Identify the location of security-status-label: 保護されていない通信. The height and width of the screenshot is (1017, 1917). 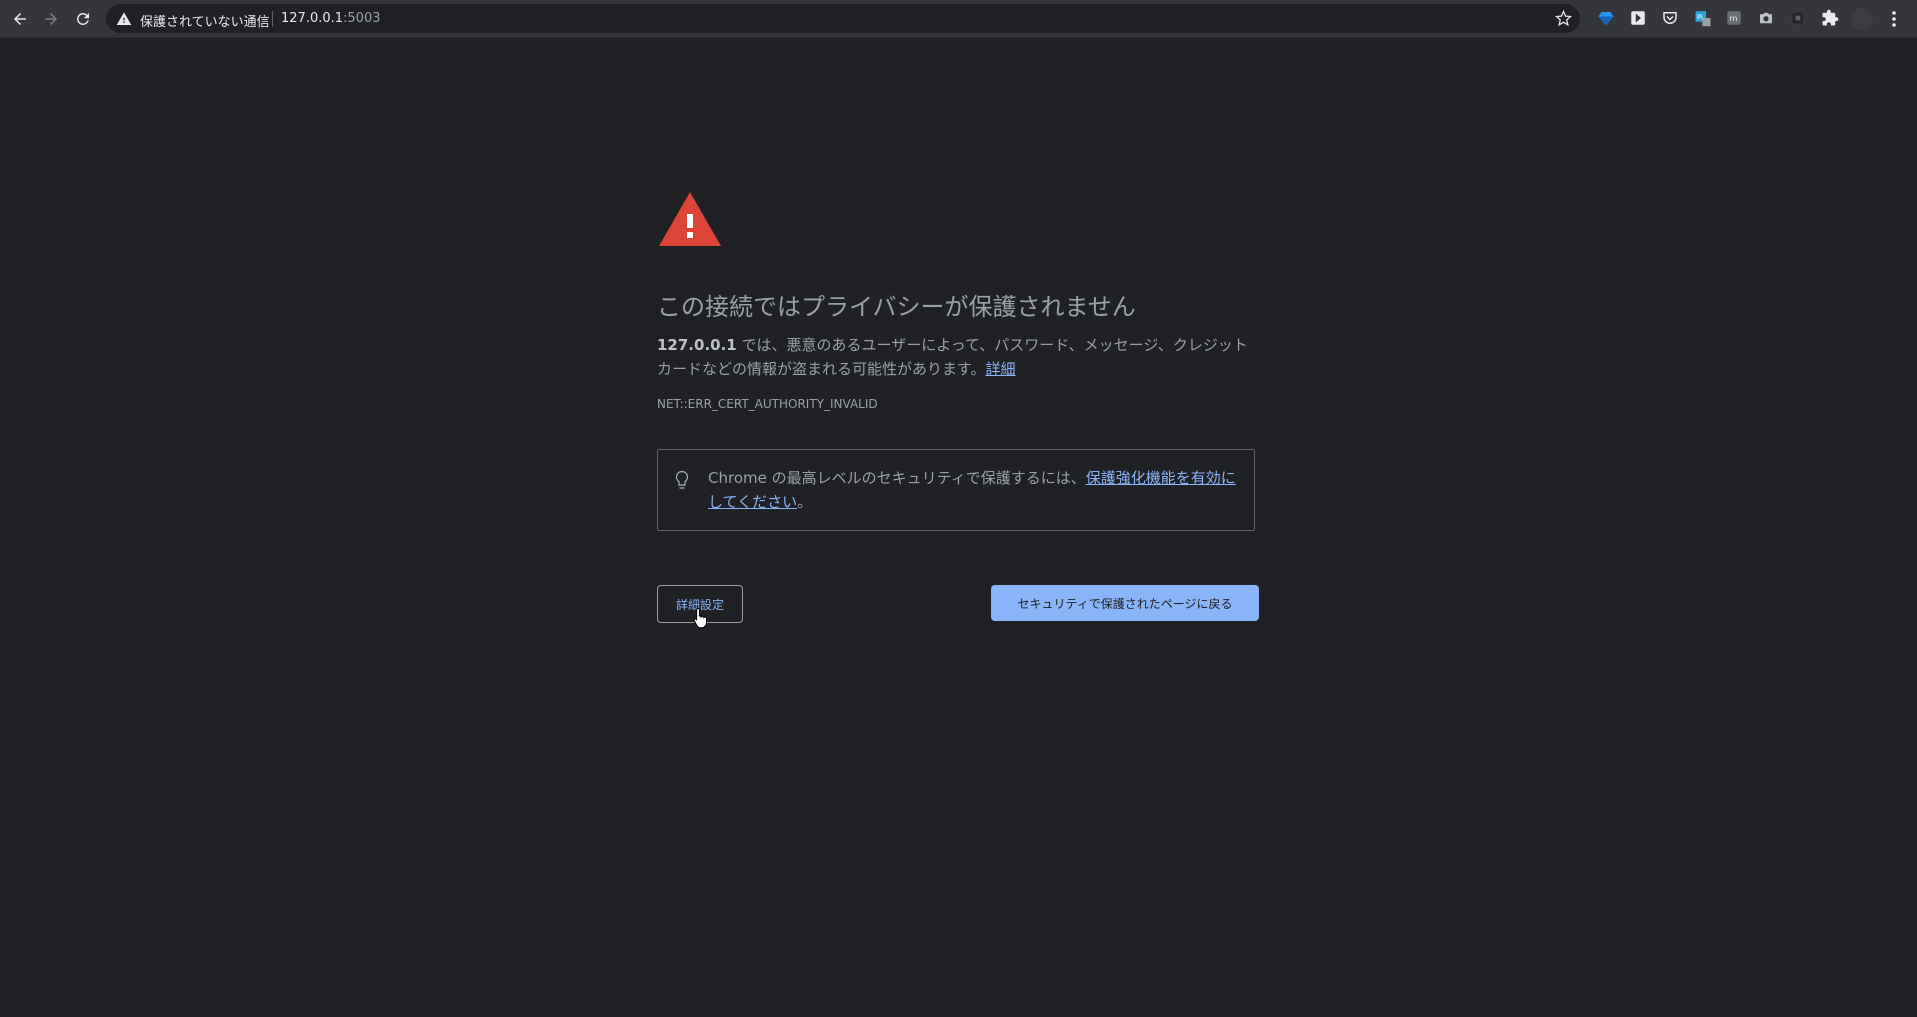
(205, 20).